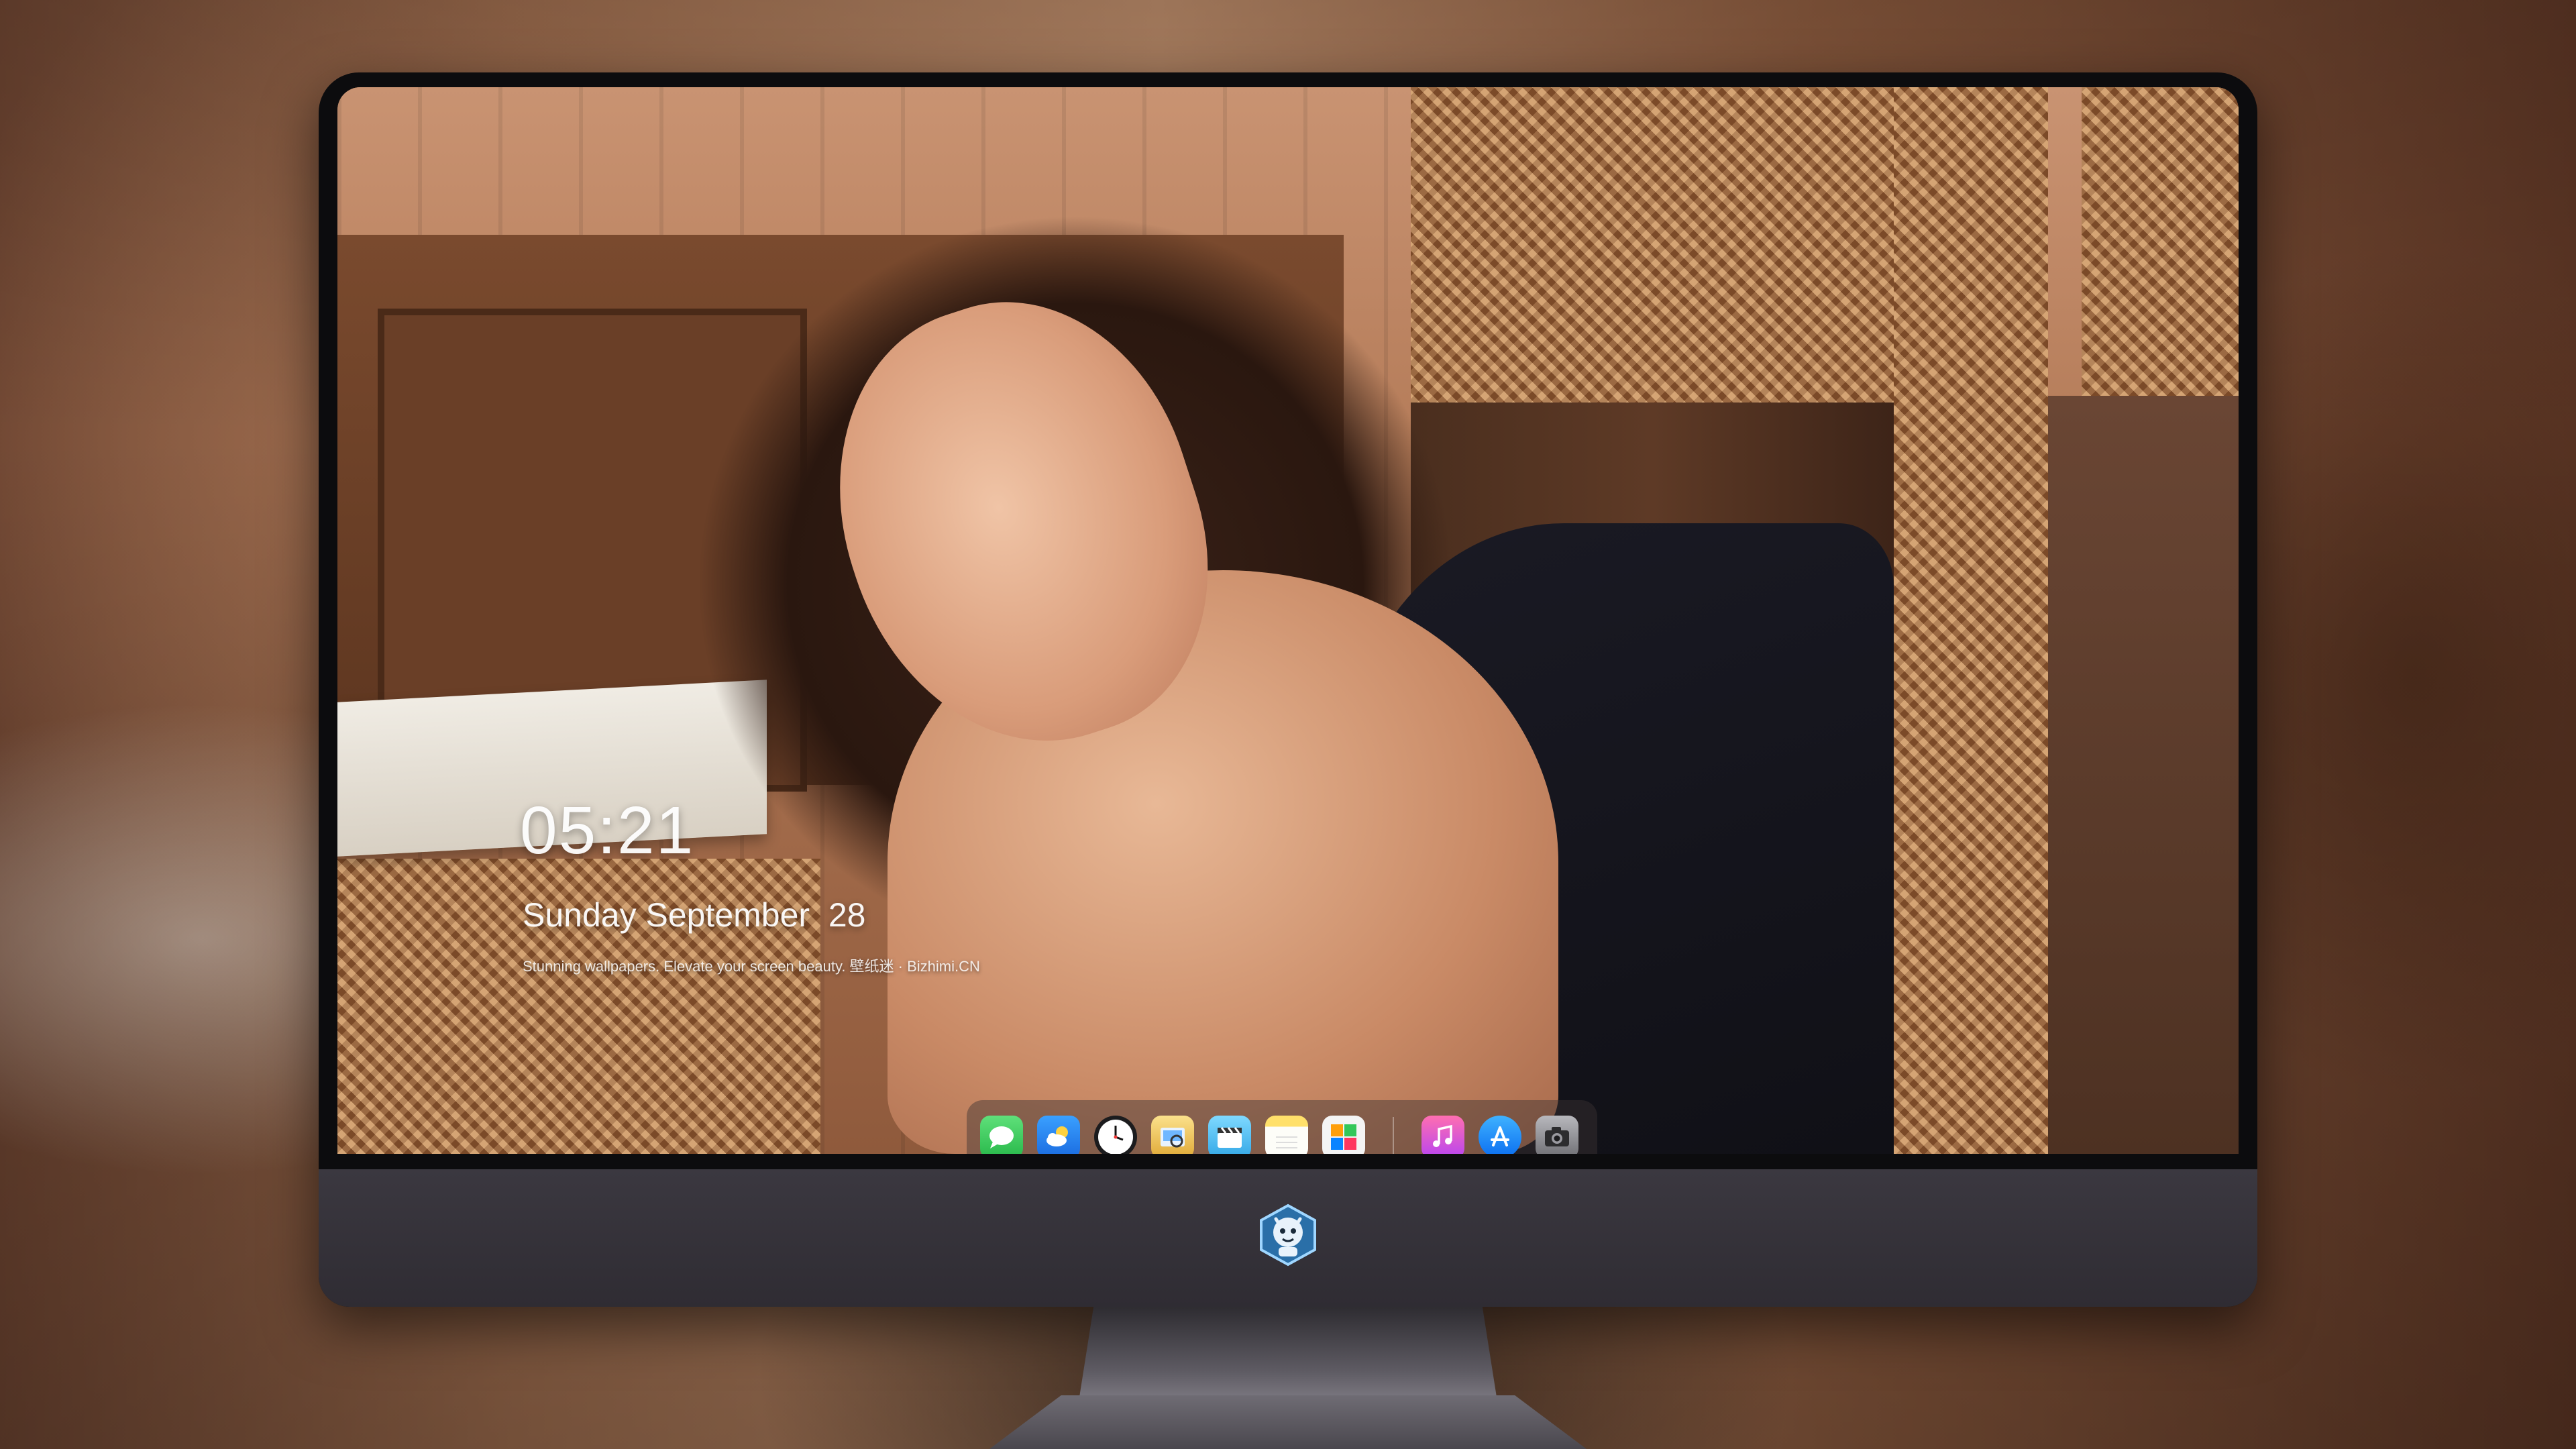 This screenshot has height=1449, width=2576. What do you see at coordinates (1286, 1135) in the screenshot?
I see `notes-icon` at bounding box center [1286, 1135].